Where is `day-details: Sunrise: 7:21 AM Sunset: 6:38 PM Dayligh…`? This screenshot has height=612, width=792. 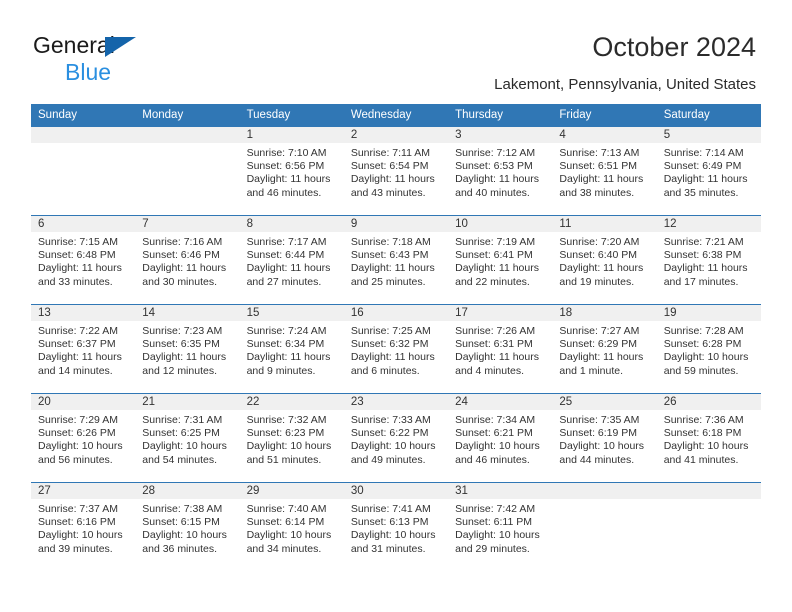
day-details: Sunrise: 7:21 AM Sunset: 6:38 PM Dayligh… is located at coordinates (709, 260).